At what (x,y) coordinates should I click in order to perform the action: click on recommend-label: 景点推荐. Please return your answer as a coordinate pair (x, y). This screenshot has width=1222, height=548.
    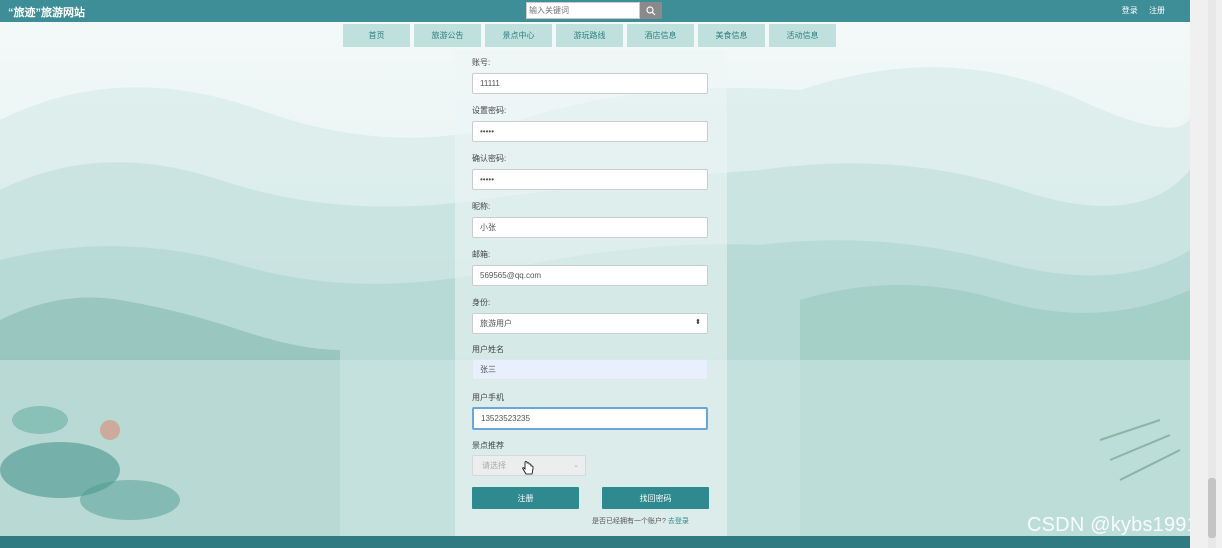
    Looking at the image, I should click on (488, 445).